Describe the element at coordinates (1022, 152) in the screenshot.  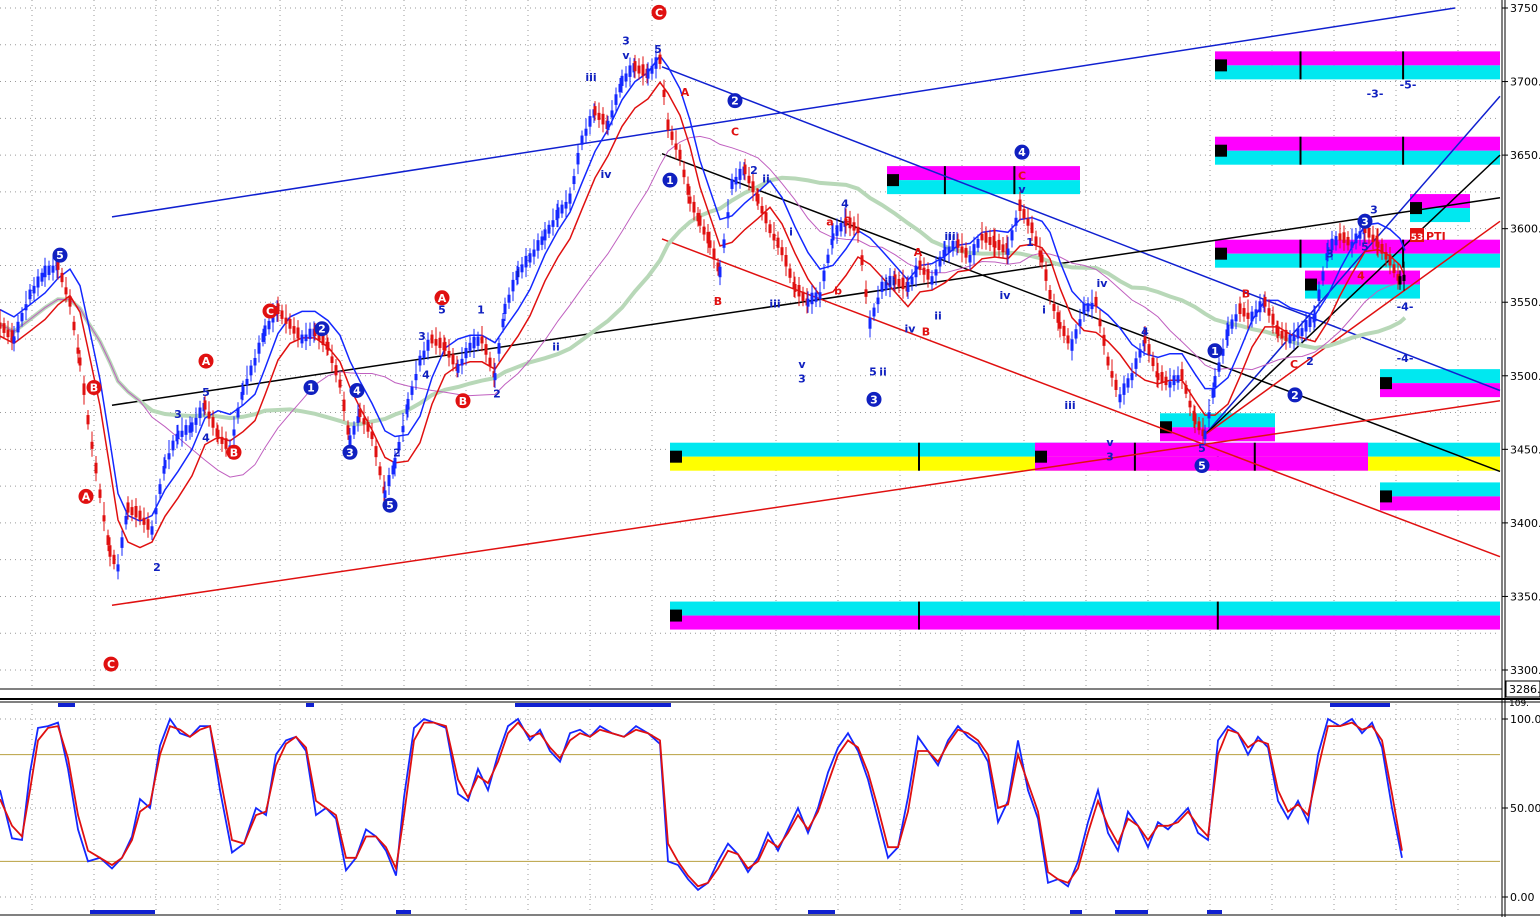
I see `wave-label: 4` at that location.